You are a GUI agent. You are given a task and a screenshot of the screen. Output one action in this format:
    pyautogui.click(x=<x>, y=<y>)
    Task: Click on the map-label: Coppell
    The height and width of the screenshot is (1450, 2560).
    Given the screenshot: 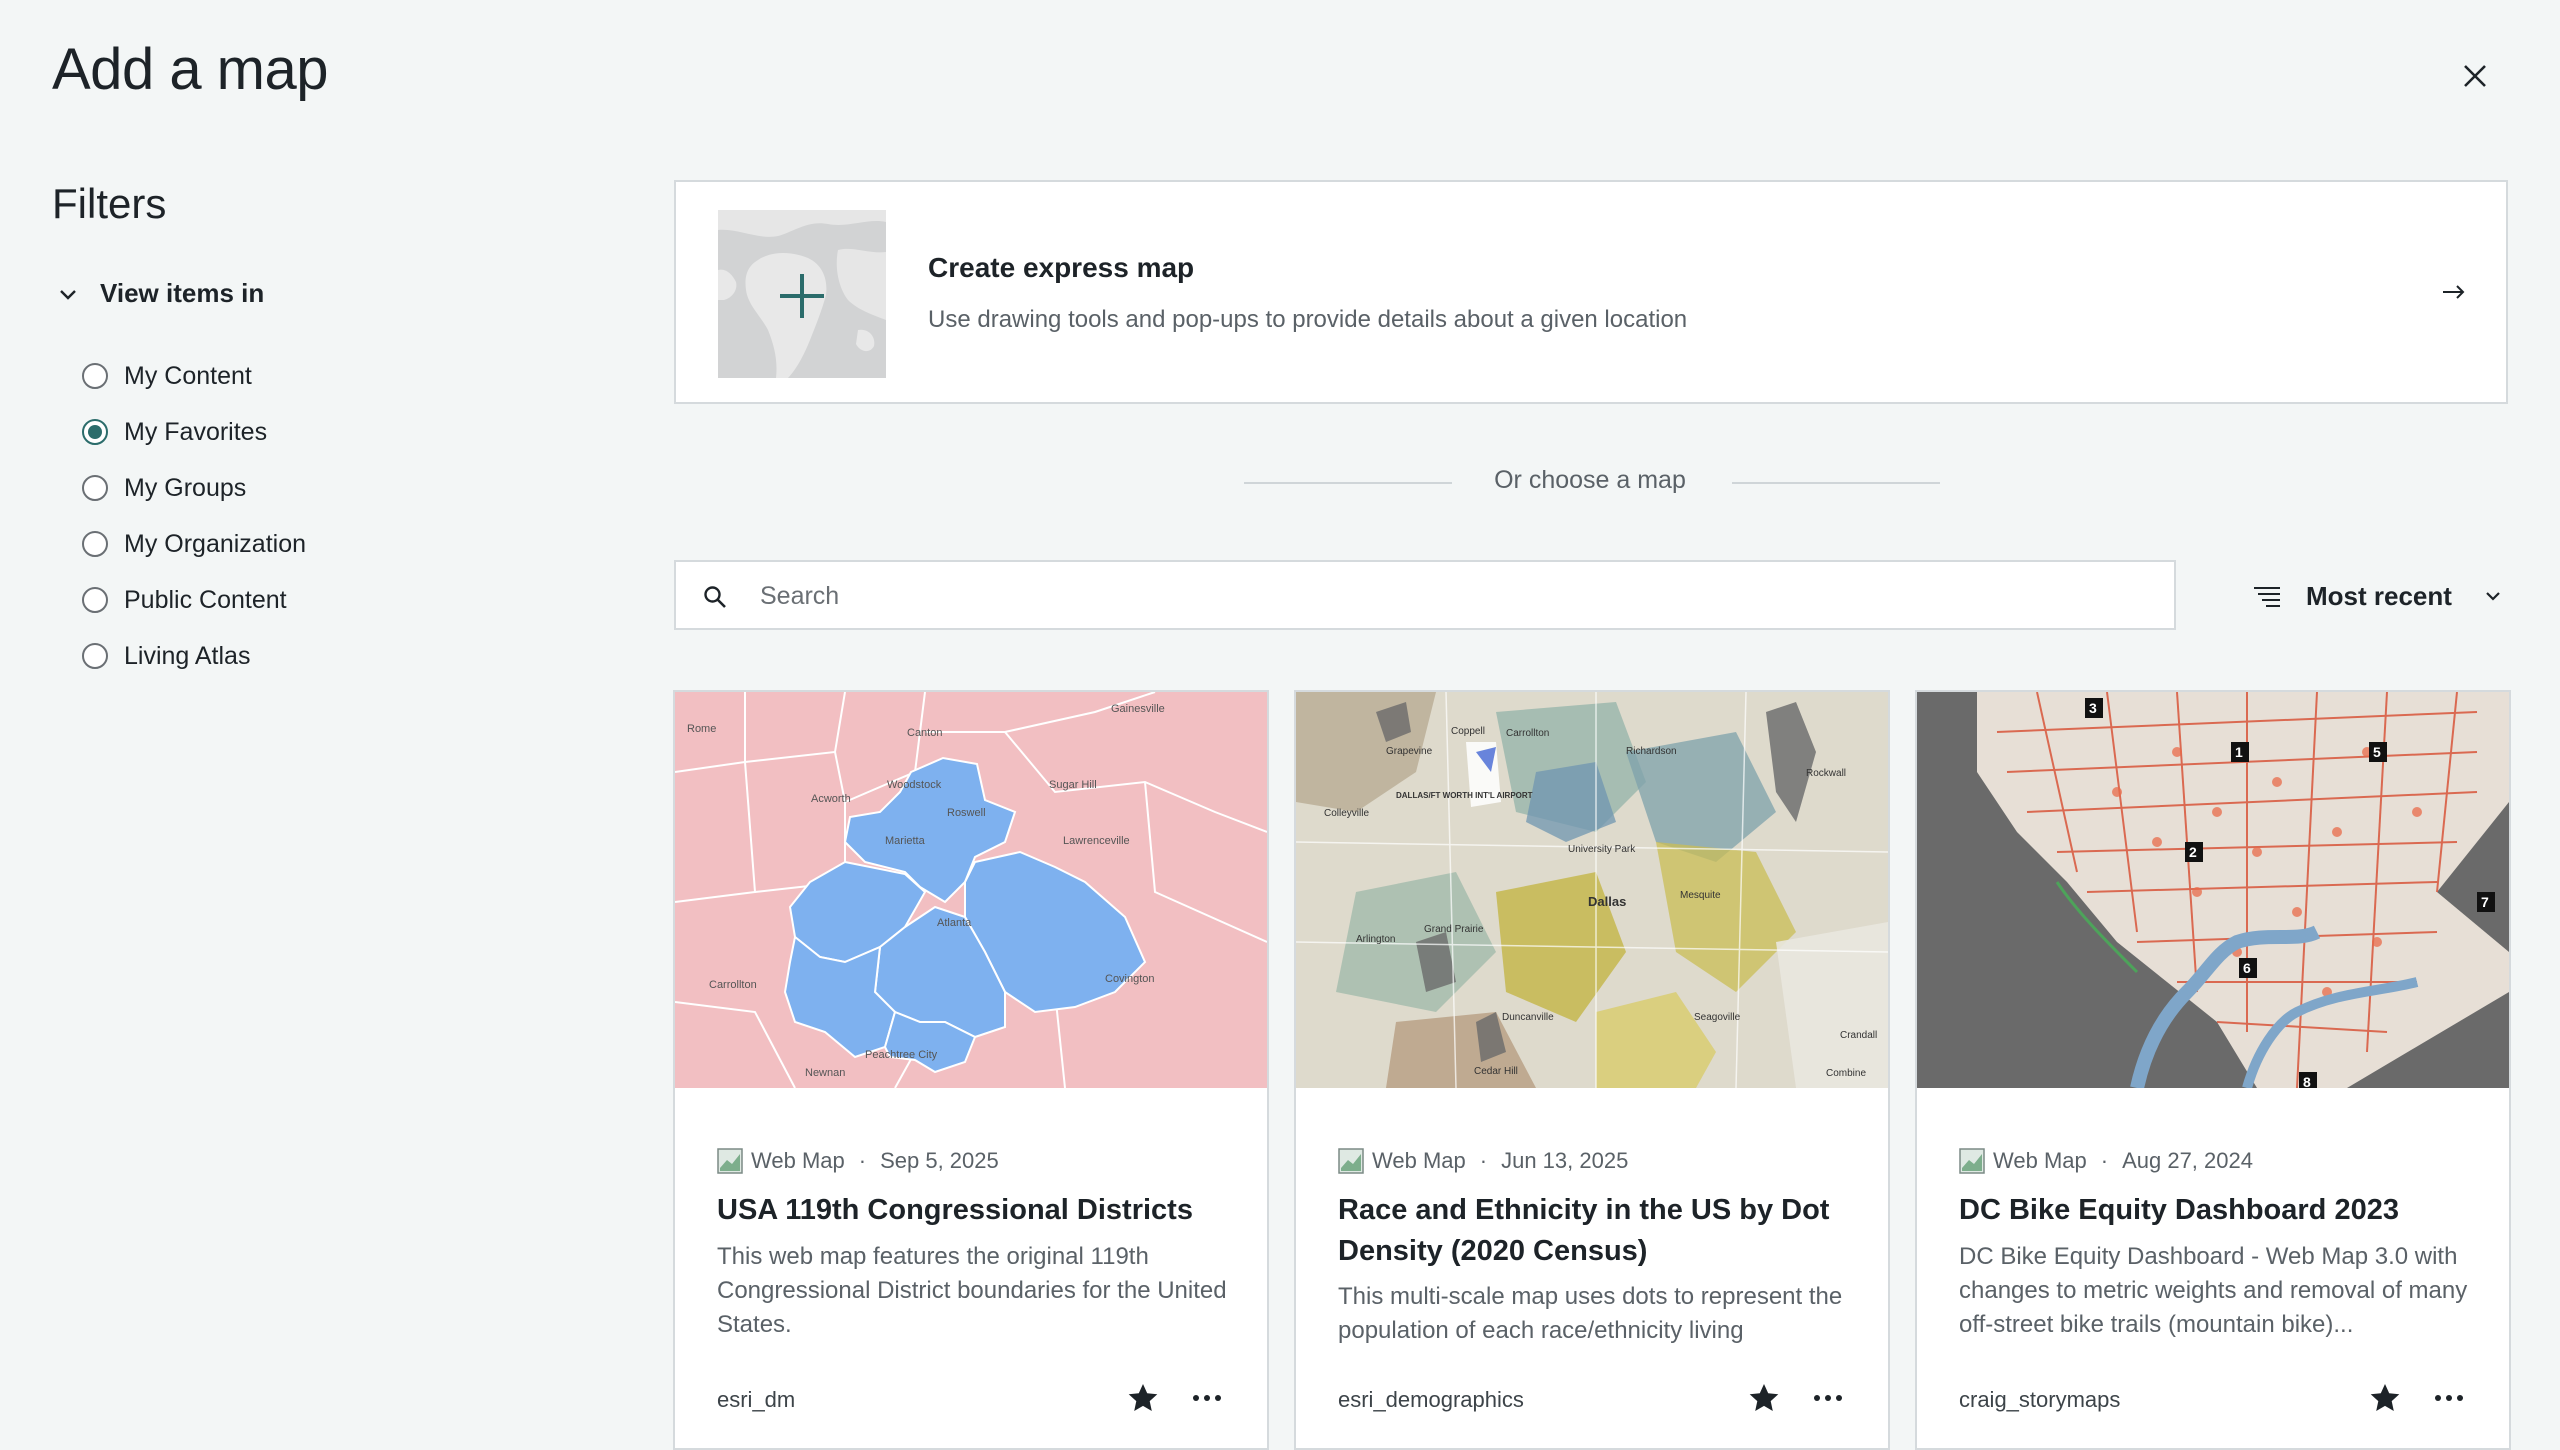 What is the action you would take?
    pyautogui.click(x=1468, y=731)
    